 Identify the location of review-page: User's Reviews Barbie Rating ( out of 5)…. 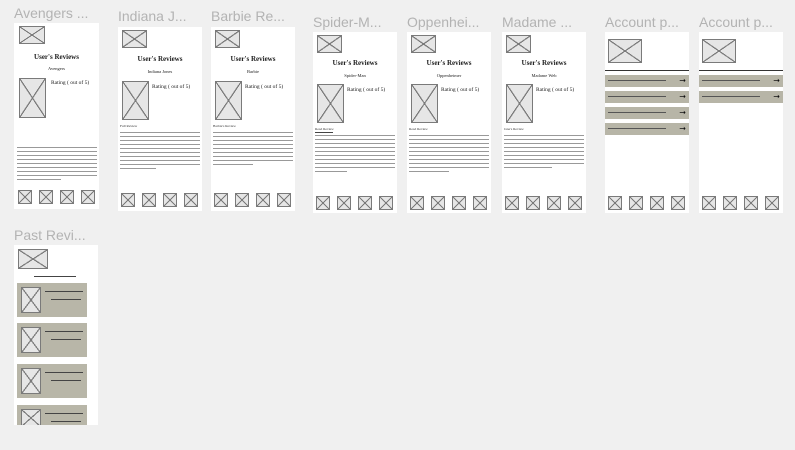
(253, 119).